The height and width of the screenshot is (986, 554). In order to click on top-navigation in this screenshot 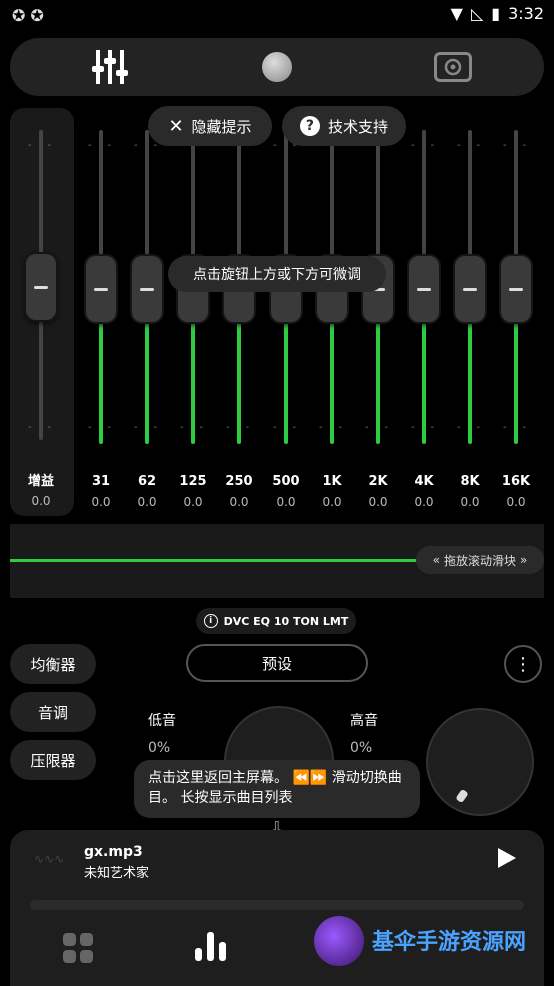, I will do `click(277, 67)`.